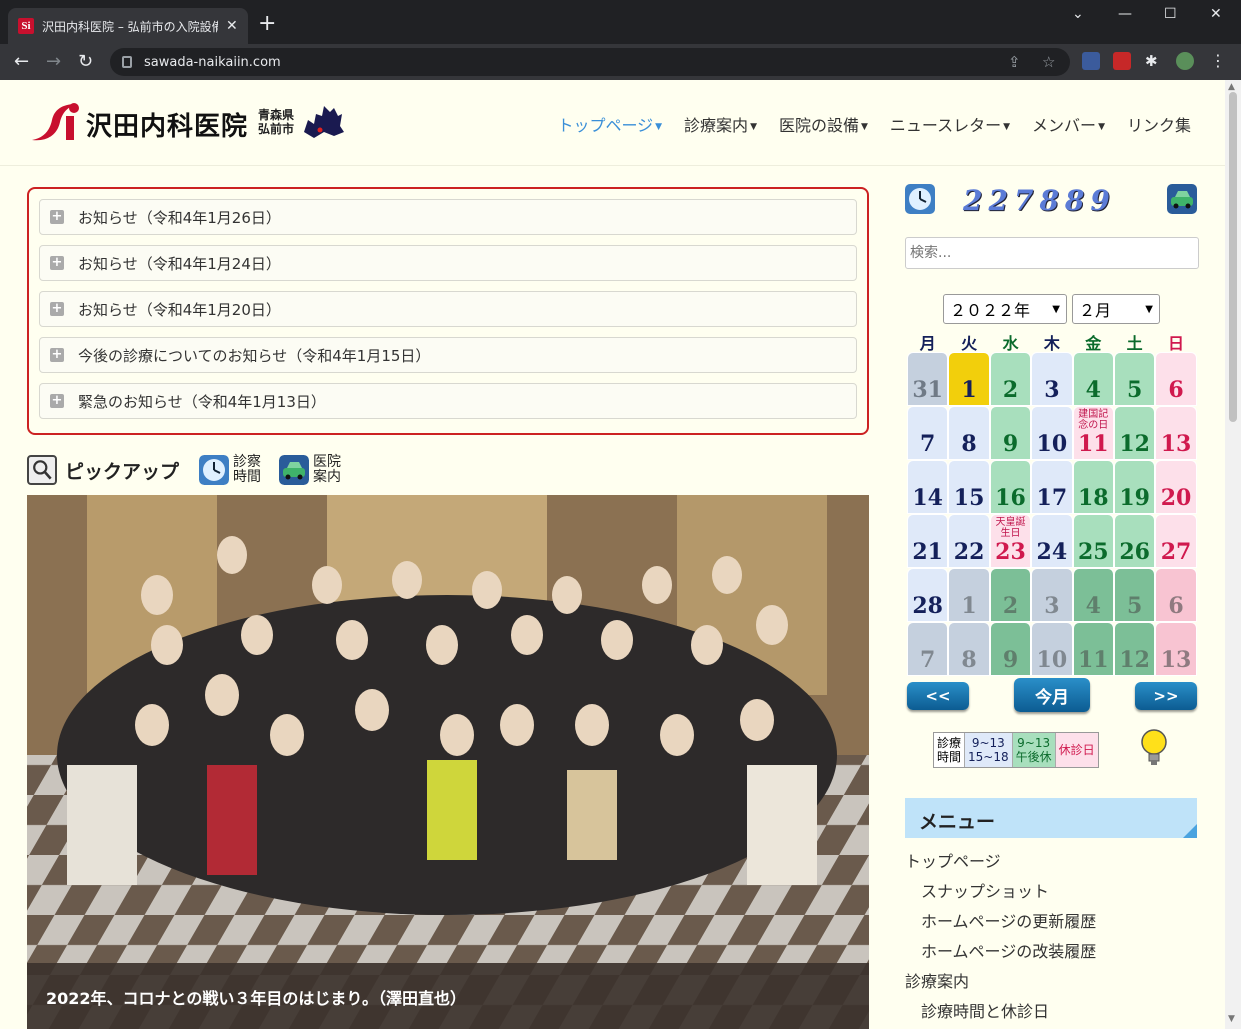  What do you see at coordinates (1116, 309) in the screenshot?
I see `month-select: ２月 ▼` at bounding box center [1116, 309].